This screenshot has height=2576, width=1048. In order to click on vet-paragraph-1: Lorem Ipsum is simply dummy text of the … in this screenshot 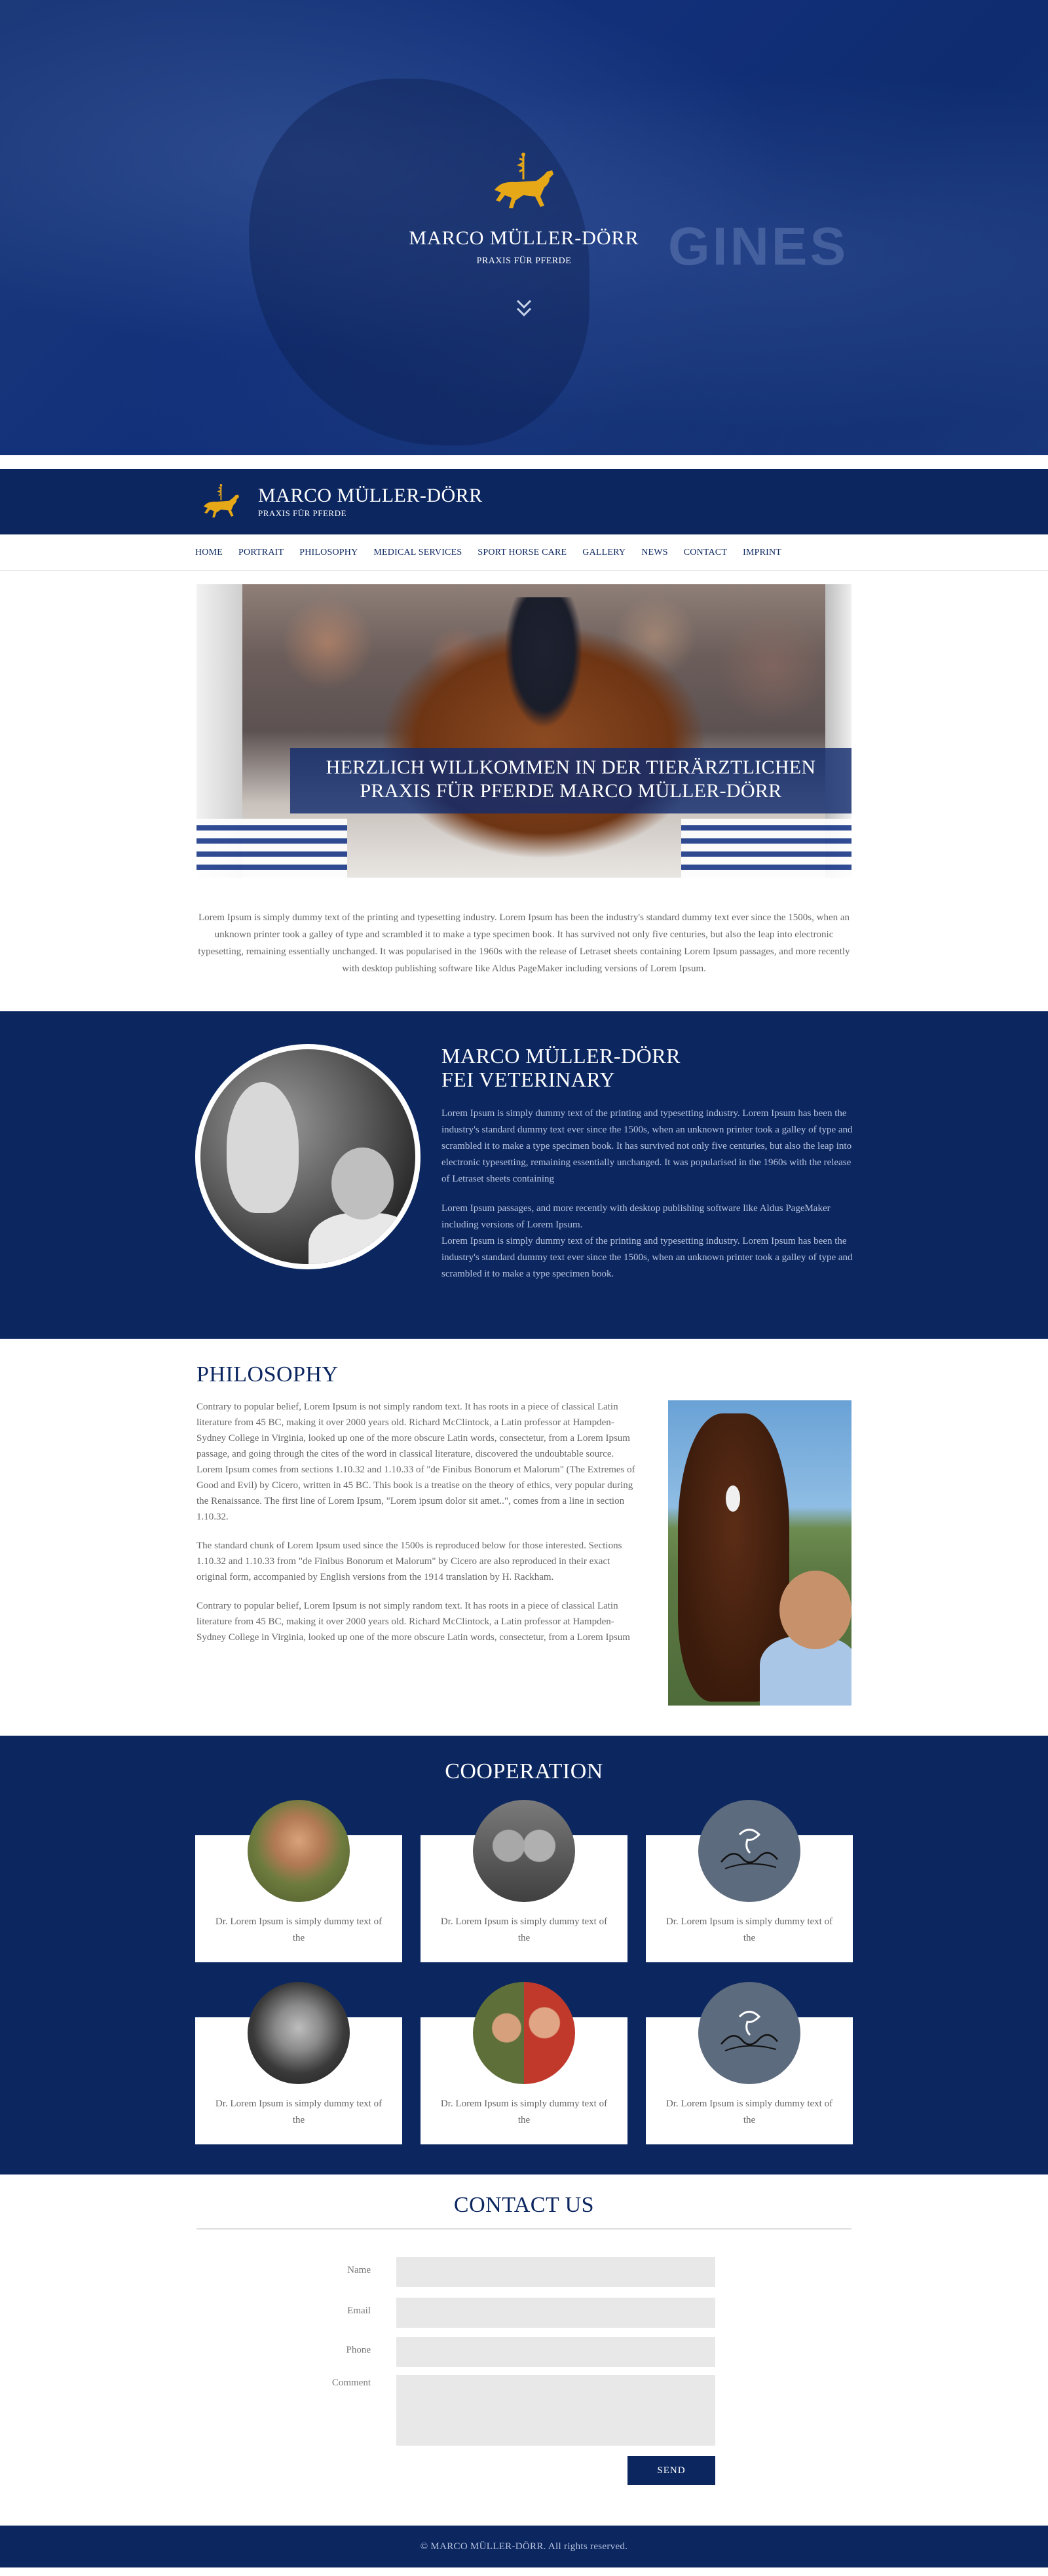, I will do `click(647, 1146)`.